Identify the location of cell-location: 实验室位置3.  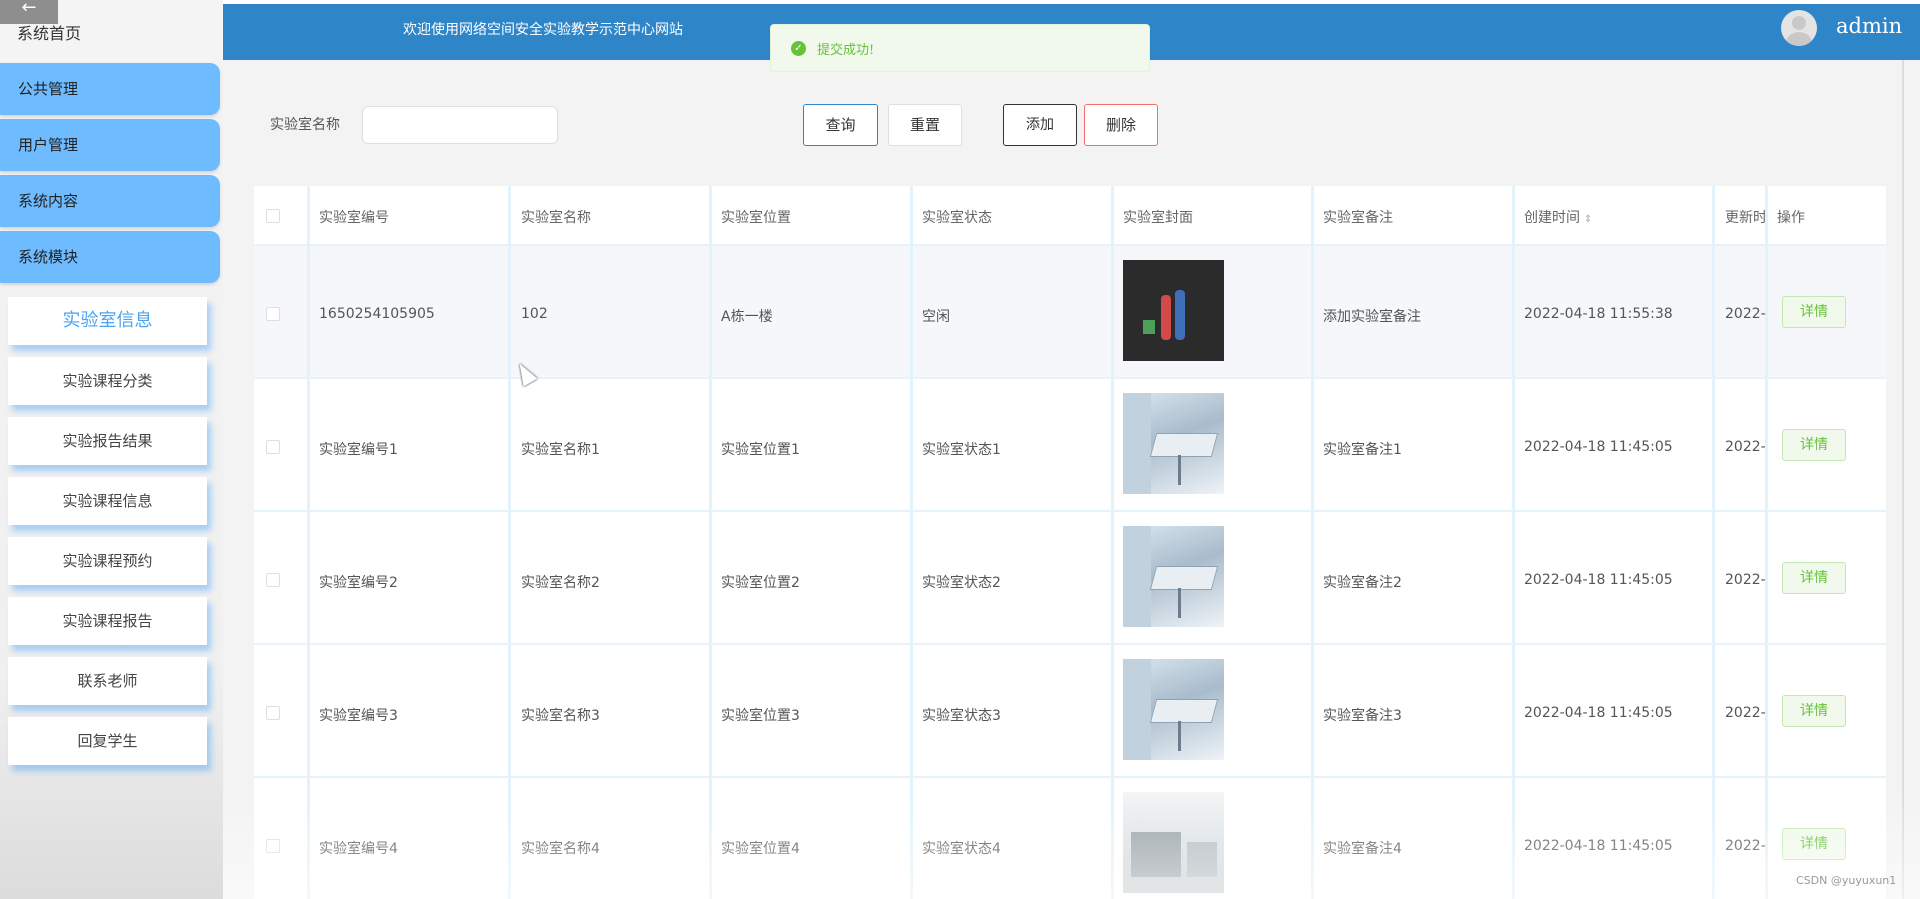
(760, 716).